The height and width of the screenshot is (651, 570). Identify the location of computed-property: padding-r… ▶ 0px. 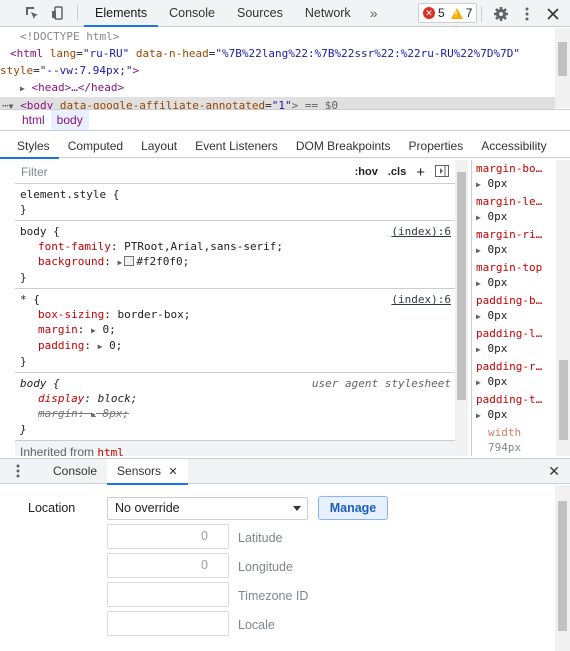
(513, 374).